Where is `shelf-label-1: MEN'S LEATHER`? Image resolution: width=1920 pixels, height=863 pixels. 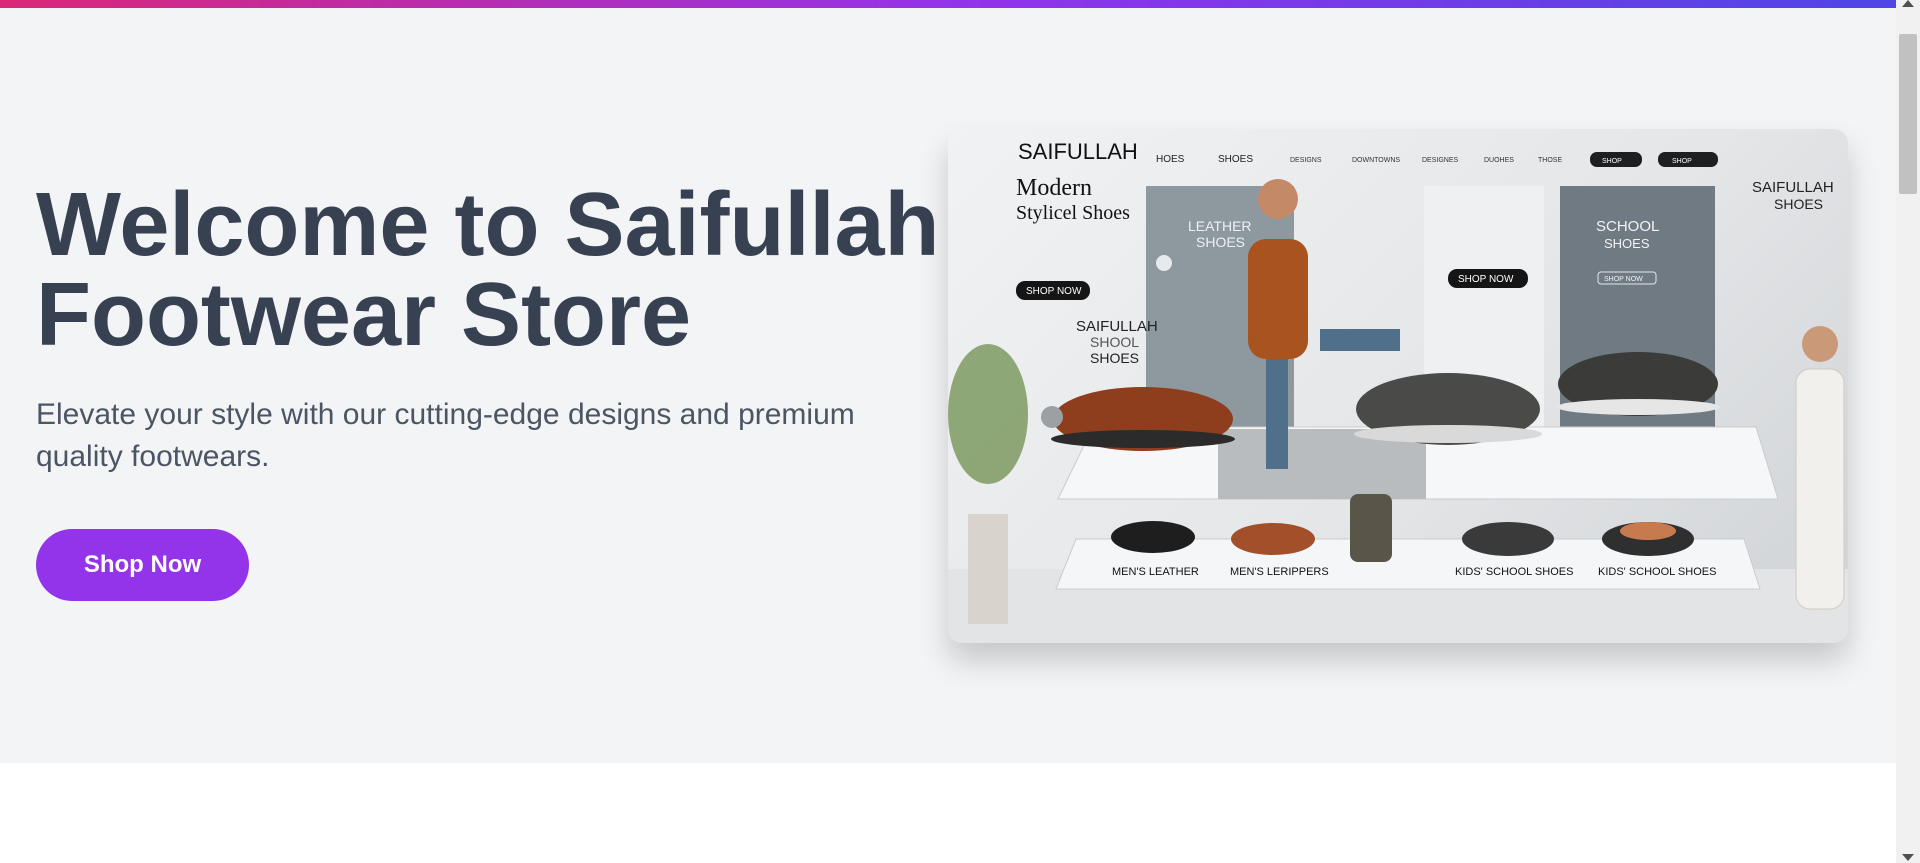
shelf-label-1: MEN'S LEATHER is located at coordinates (1155, 572).